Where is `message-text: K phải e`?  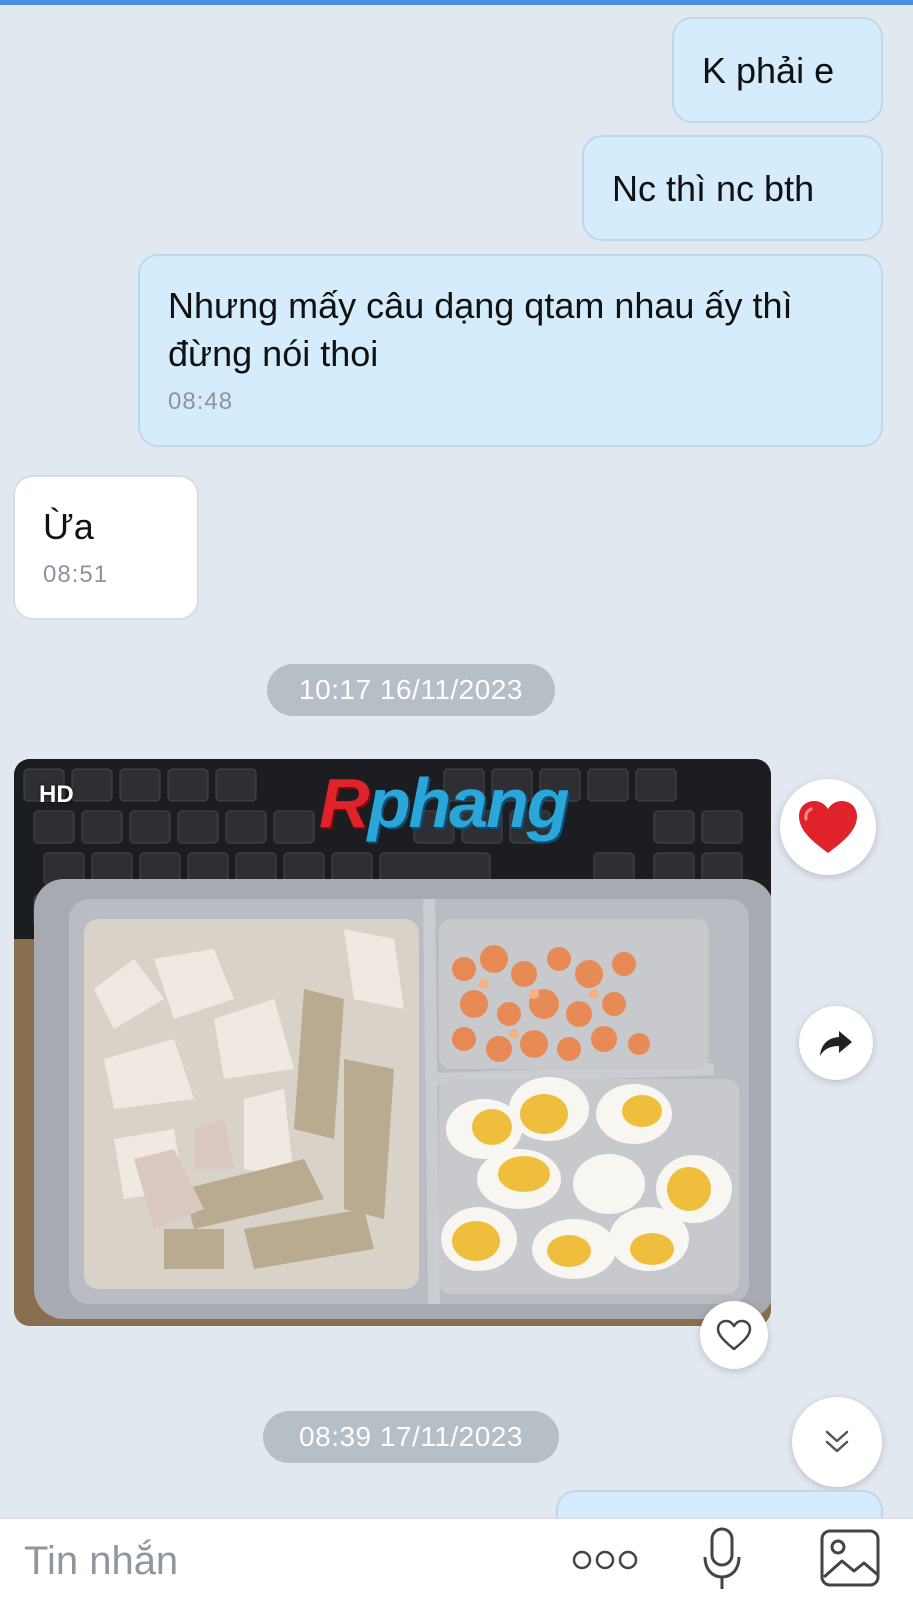
message-text: K phải e is located at coordinates (768, 70).